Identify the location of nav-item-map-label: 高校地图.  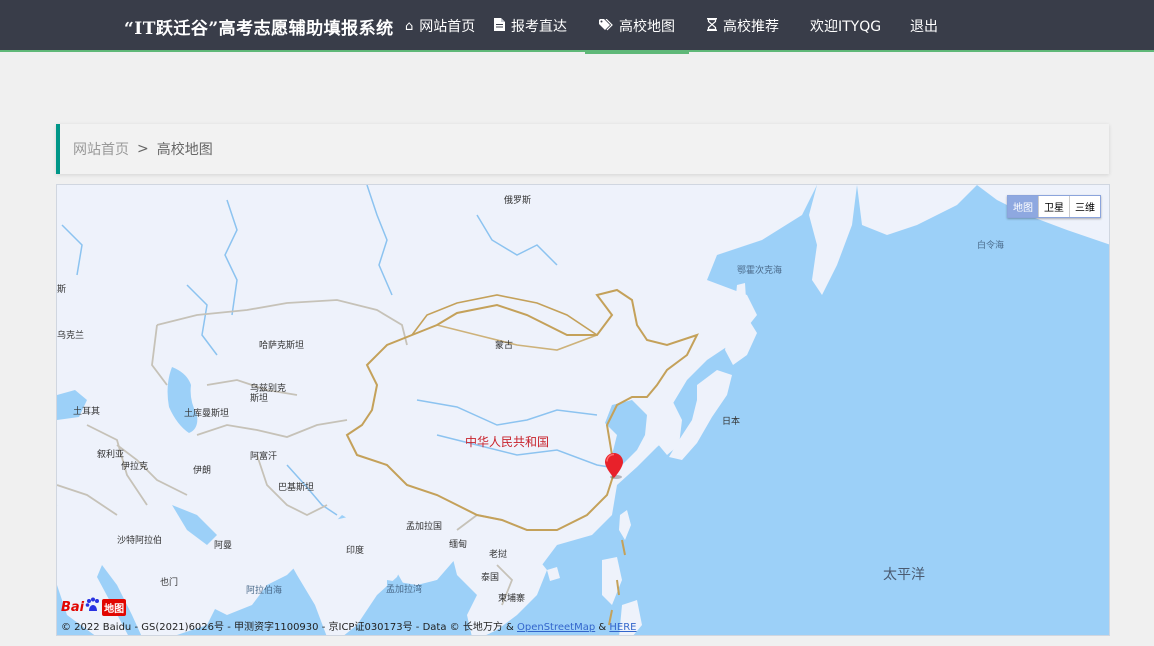
(647, 27).